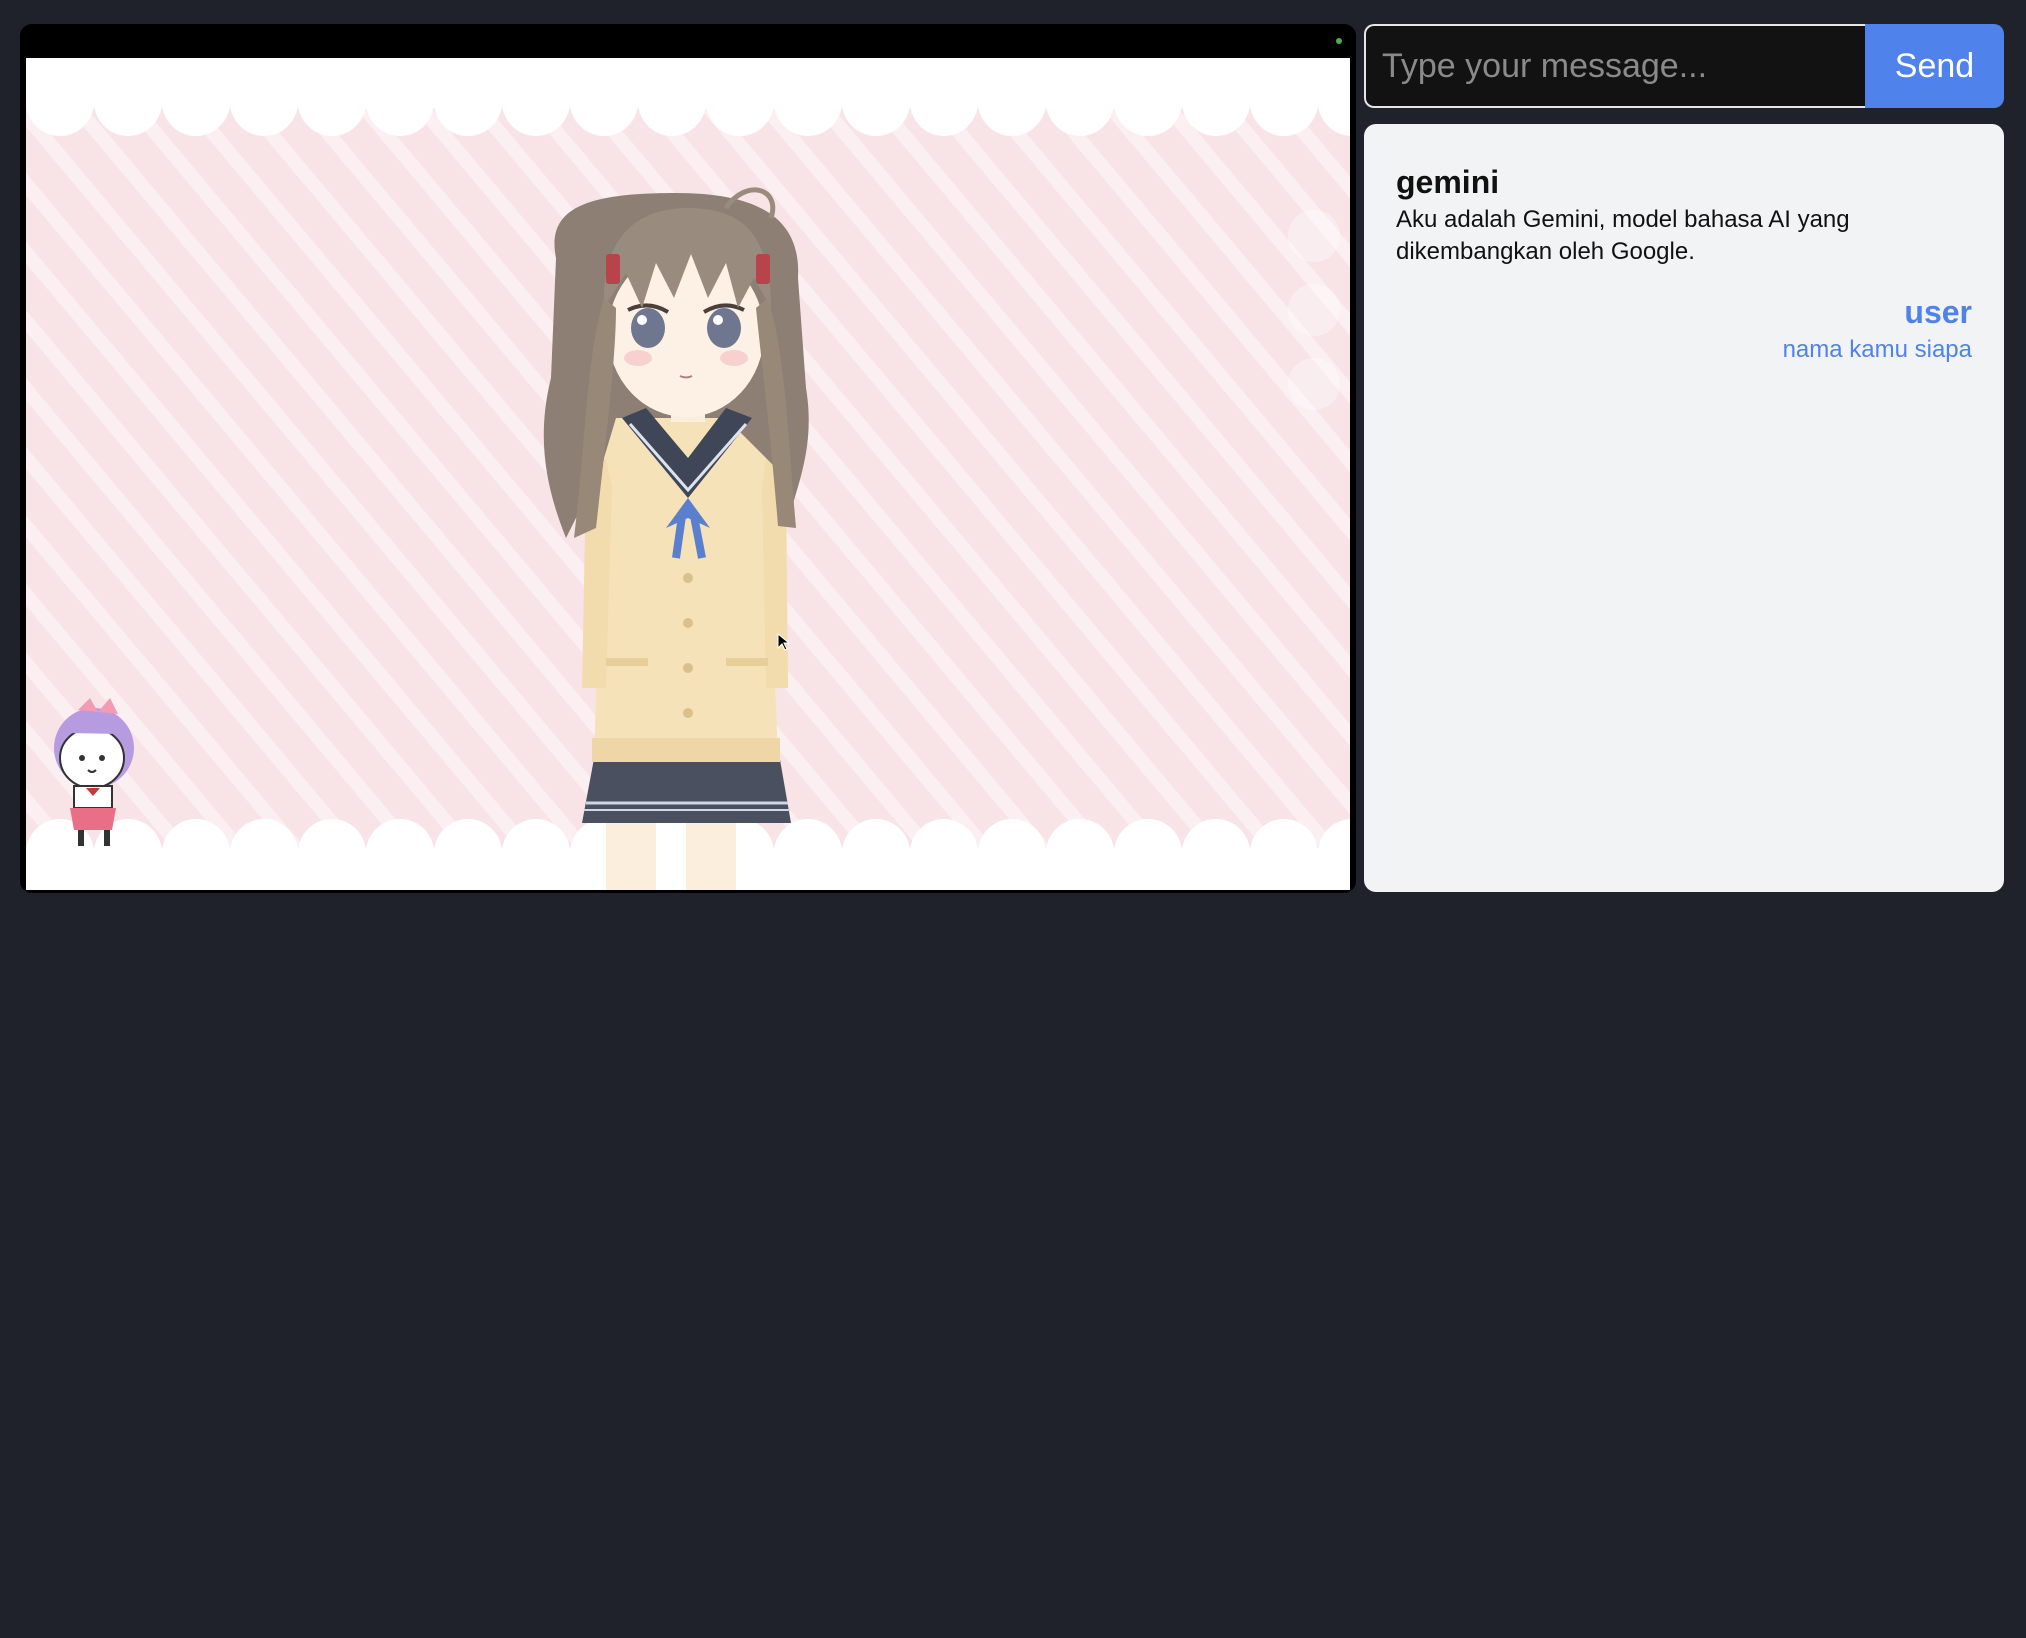  I want to click on message-composer: Send, so click(1684, 66).